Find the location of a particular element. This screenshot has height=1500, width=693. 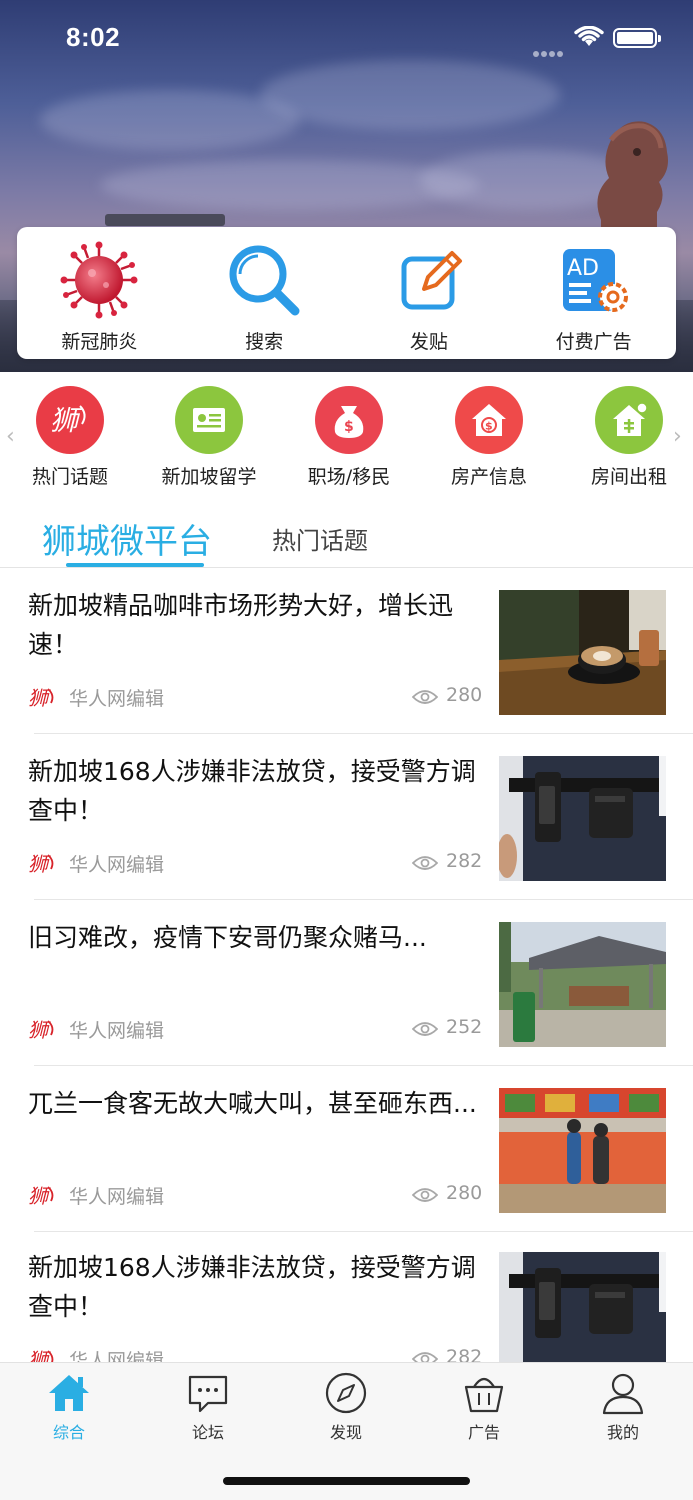

news-thumbnail-pavilion is located at coordinates (582, 984).